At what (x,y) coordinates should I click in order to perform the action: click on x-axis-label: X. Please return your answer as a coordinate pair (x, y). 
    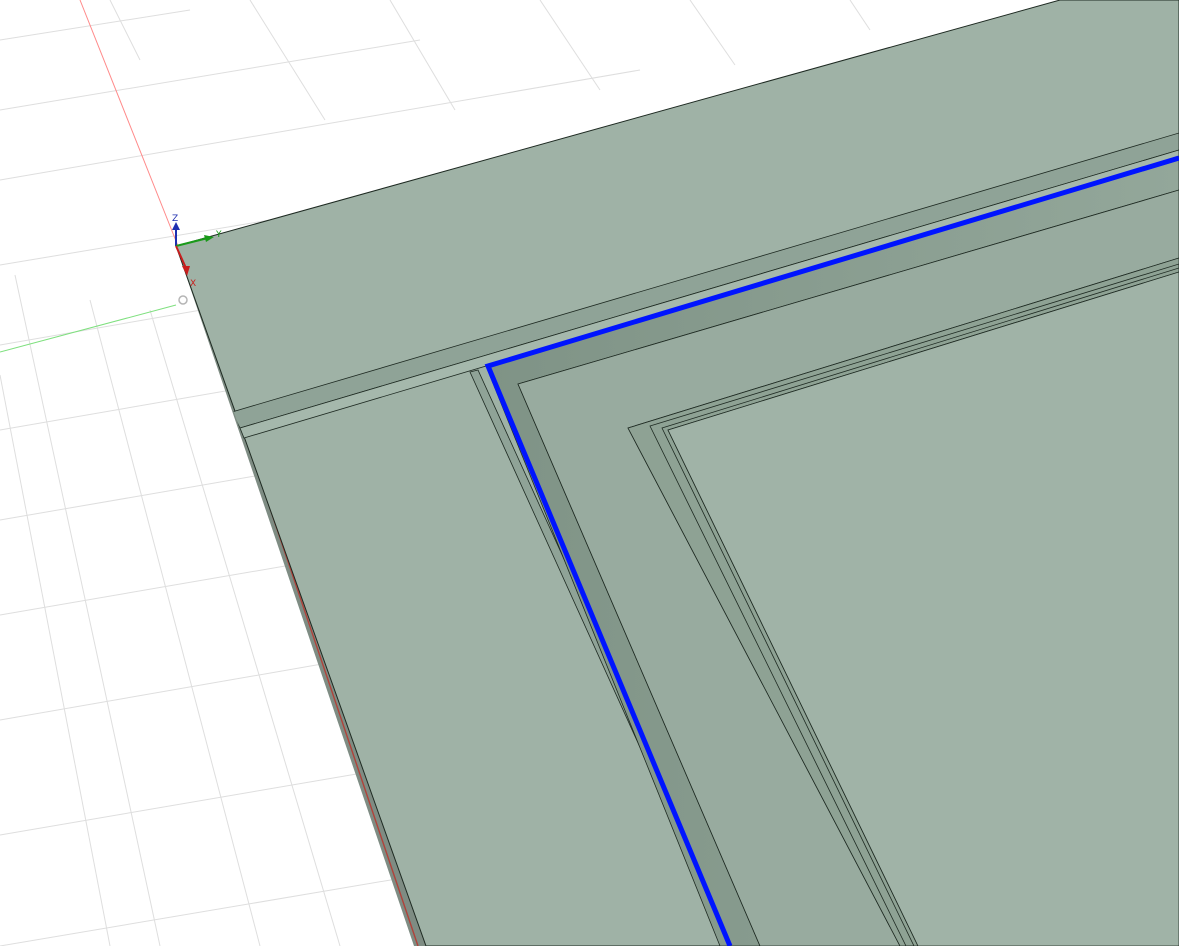
    Looking at the image, I should click on (193, 284).